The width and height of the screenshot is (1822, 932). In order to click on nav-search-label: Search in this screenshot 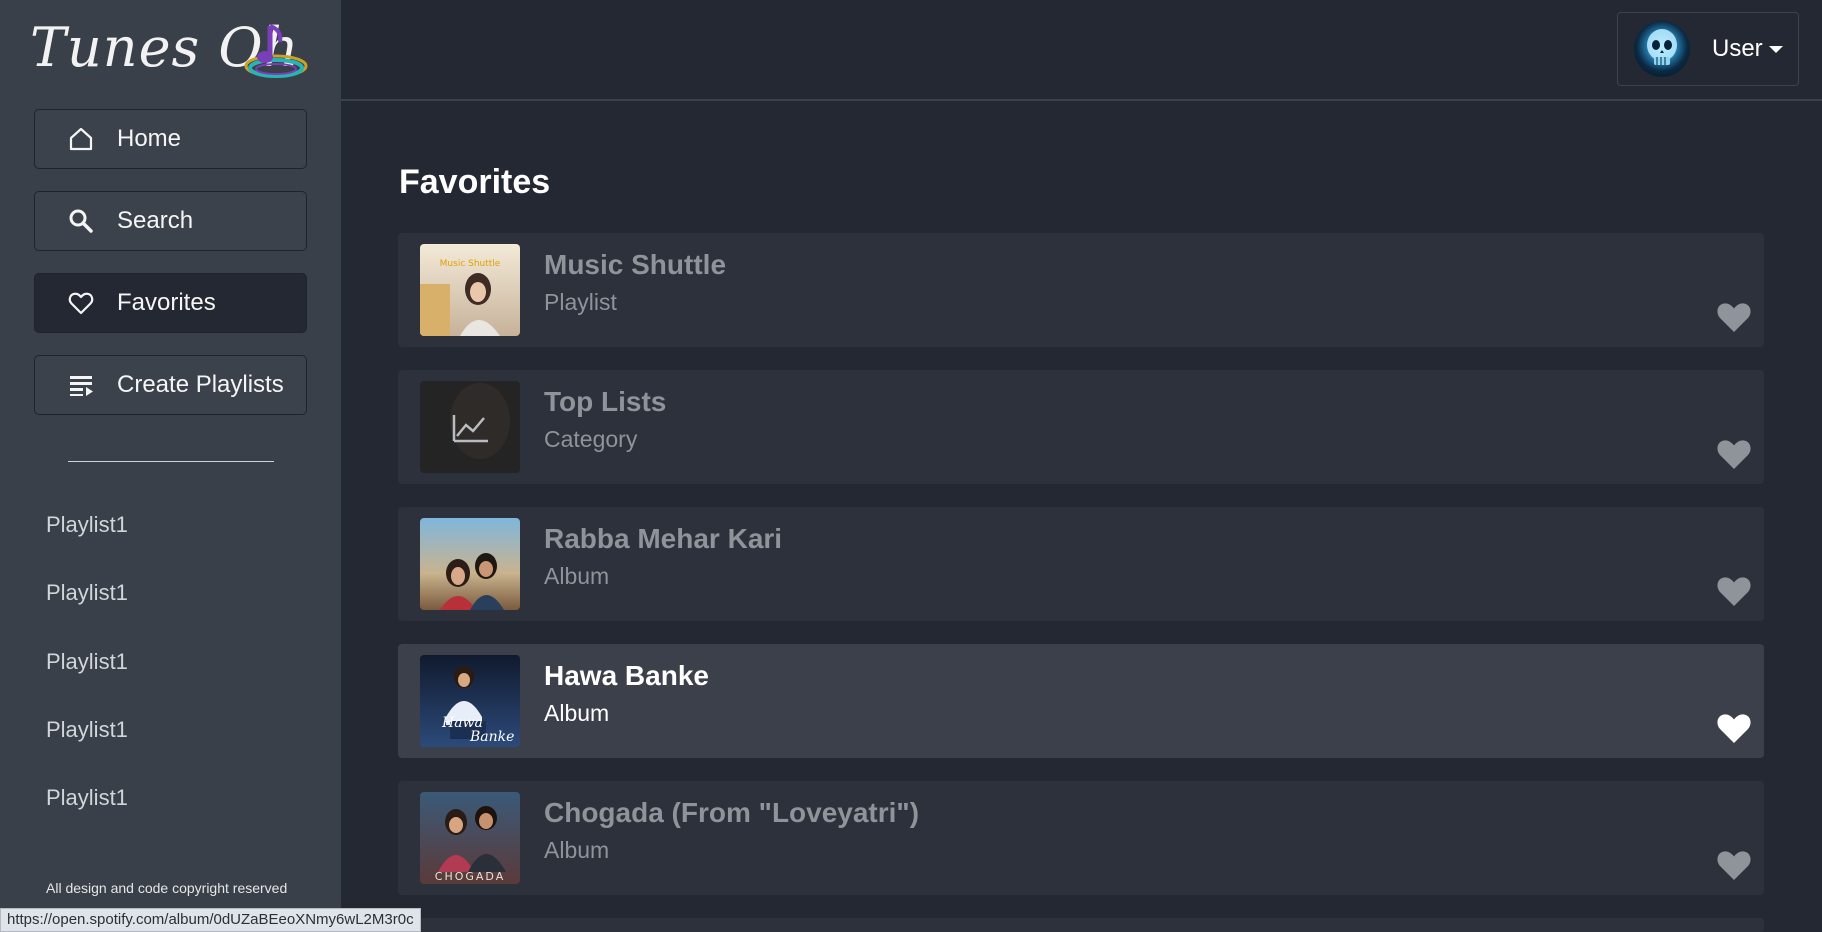, I will do `click(155, 220)`.